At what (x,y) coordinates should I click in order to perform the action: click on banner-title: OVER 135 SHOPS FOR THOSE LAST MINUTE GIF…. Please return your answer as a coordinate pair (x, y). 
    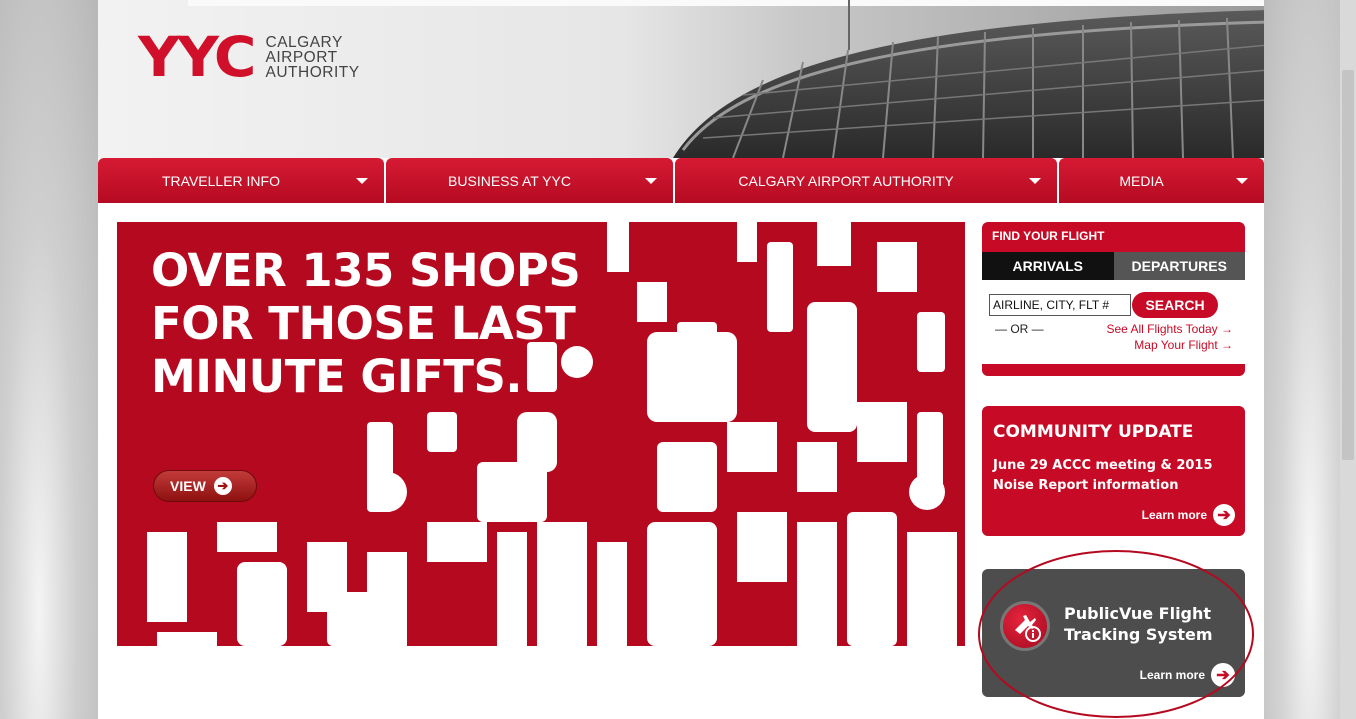
    Looking at the image, I should click on (366, 323).